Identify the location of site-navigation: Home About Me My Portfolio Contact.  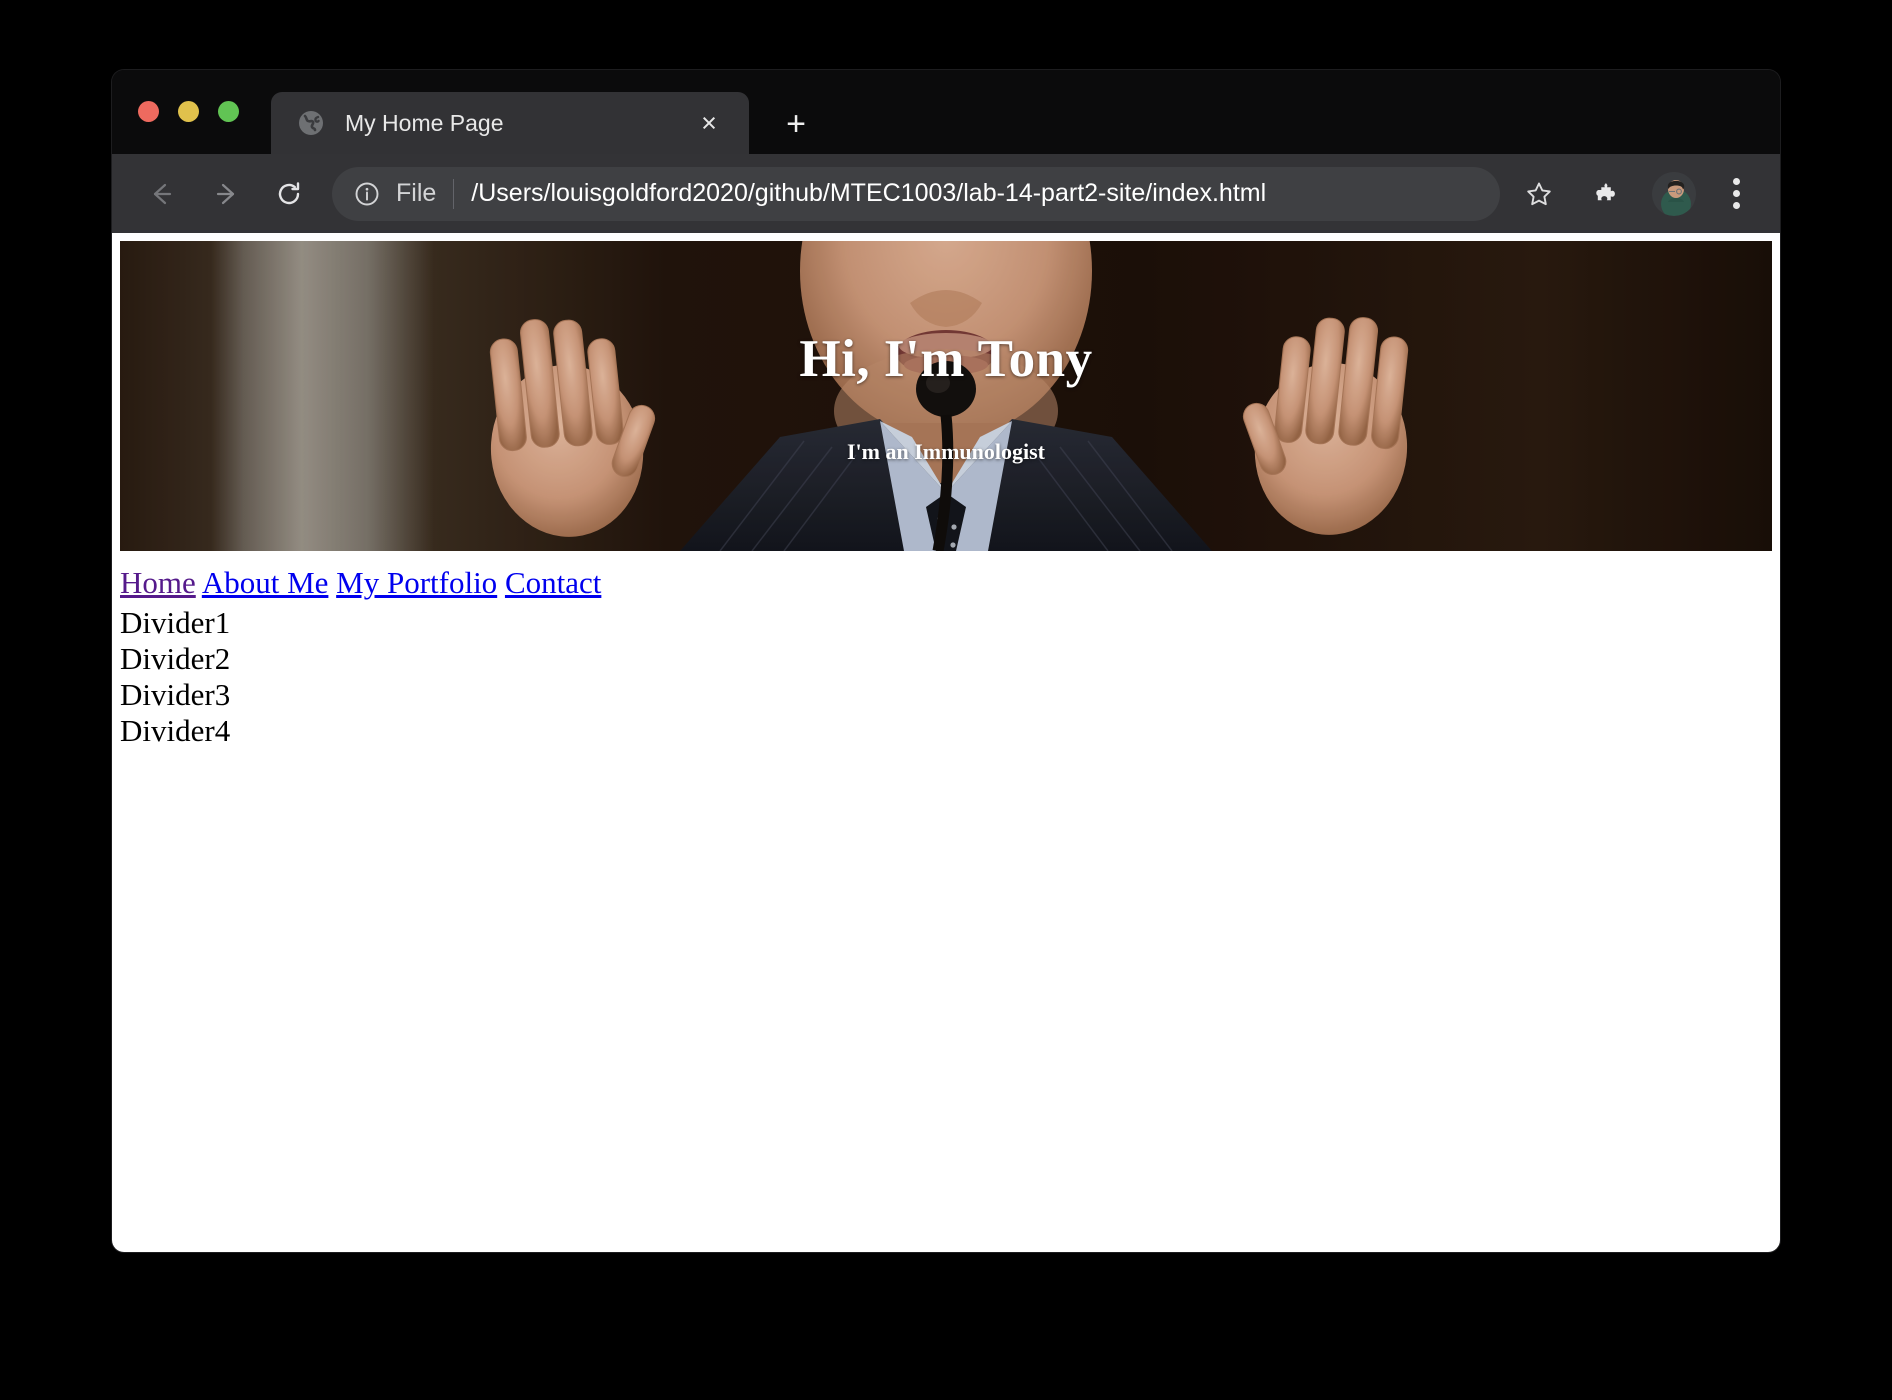
(946, 583).